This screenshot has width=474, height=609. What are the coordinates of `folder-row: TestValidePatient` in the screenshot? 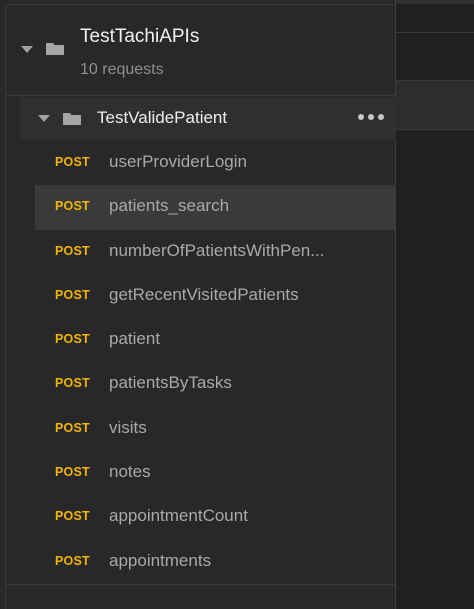 It's located at (208, 118).